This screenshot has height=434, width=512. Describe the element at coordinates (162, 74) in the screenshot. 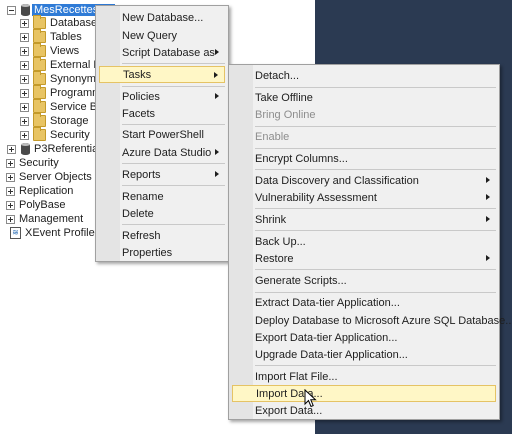

I see `menu-item-tasks: Tasks` at that location.